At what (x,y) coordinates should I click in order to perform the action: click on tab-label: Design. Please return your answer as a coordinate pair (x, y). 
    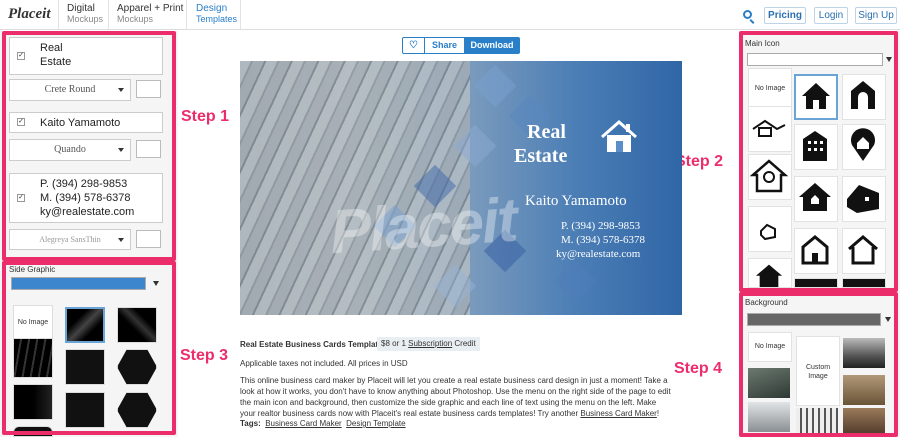
    Looking at the image, I should click on (212, 8).